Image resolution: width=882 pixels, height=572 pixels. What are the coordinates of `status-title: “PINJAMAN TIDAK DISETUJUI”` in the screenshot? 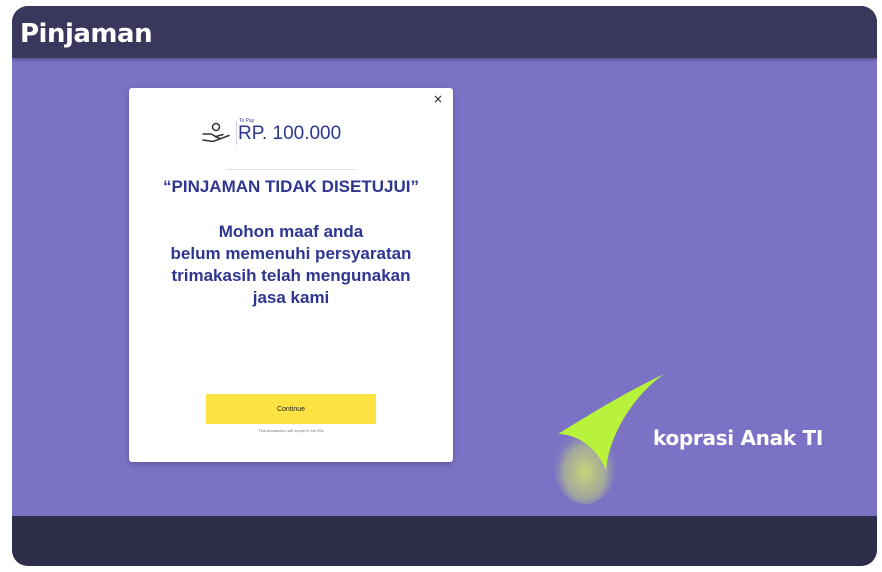 It's located at (291, 186).